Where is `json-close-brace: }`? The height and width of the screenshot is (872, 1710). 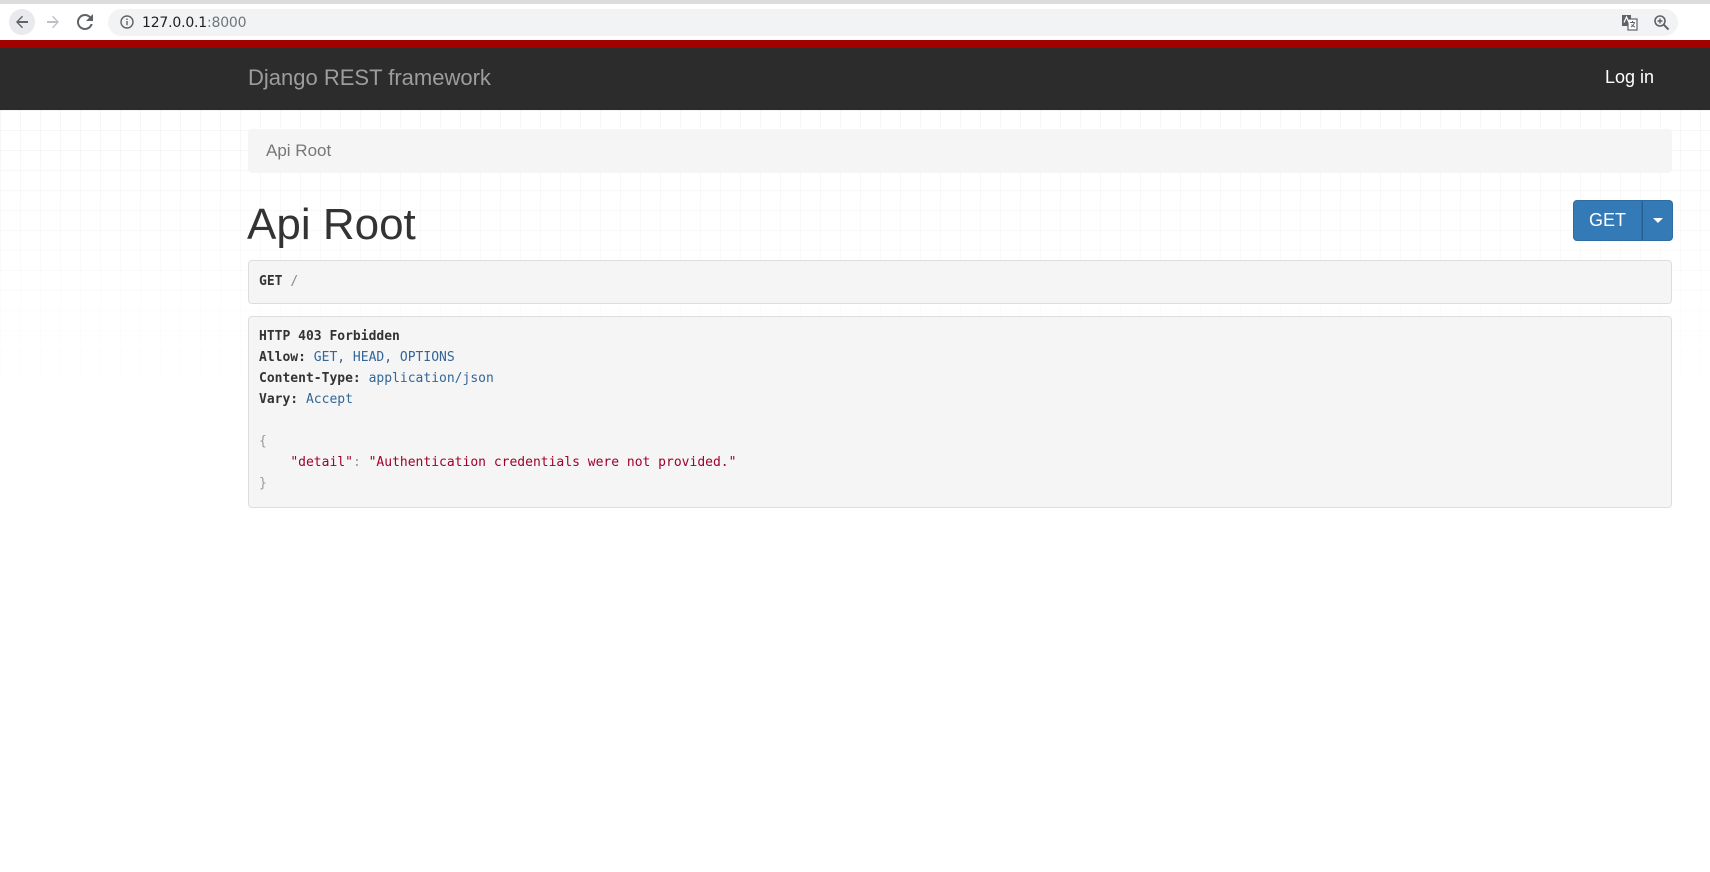
json-close-brace: } is located at coordinates (263, 483).